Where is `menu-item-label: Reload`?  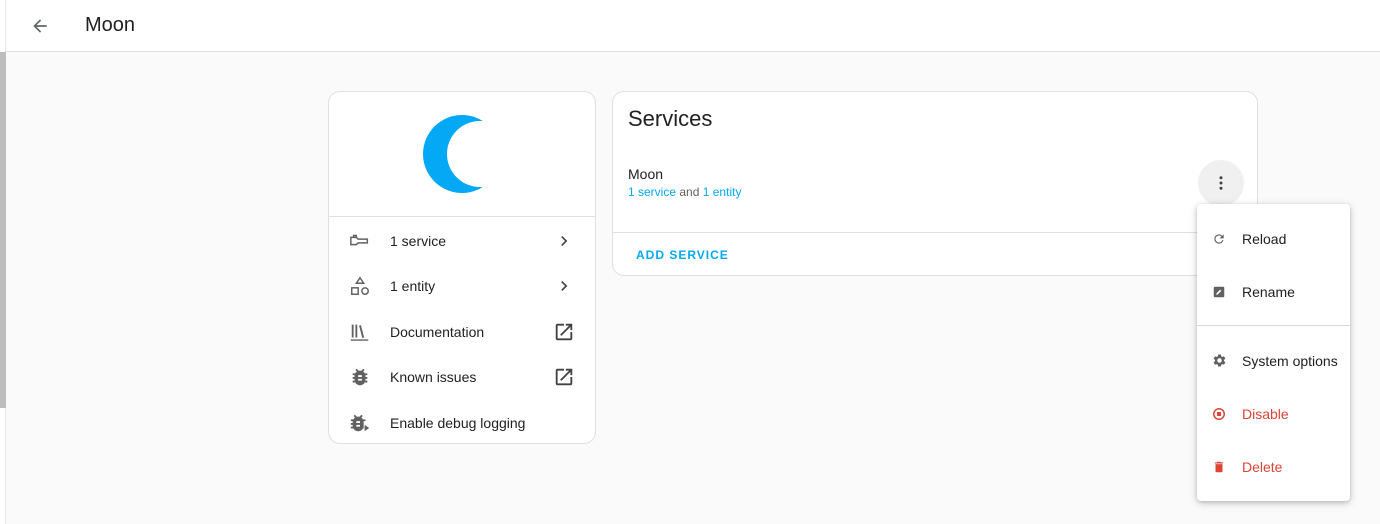
menu-item-label: Reload is located at coordinates (1264, 238).